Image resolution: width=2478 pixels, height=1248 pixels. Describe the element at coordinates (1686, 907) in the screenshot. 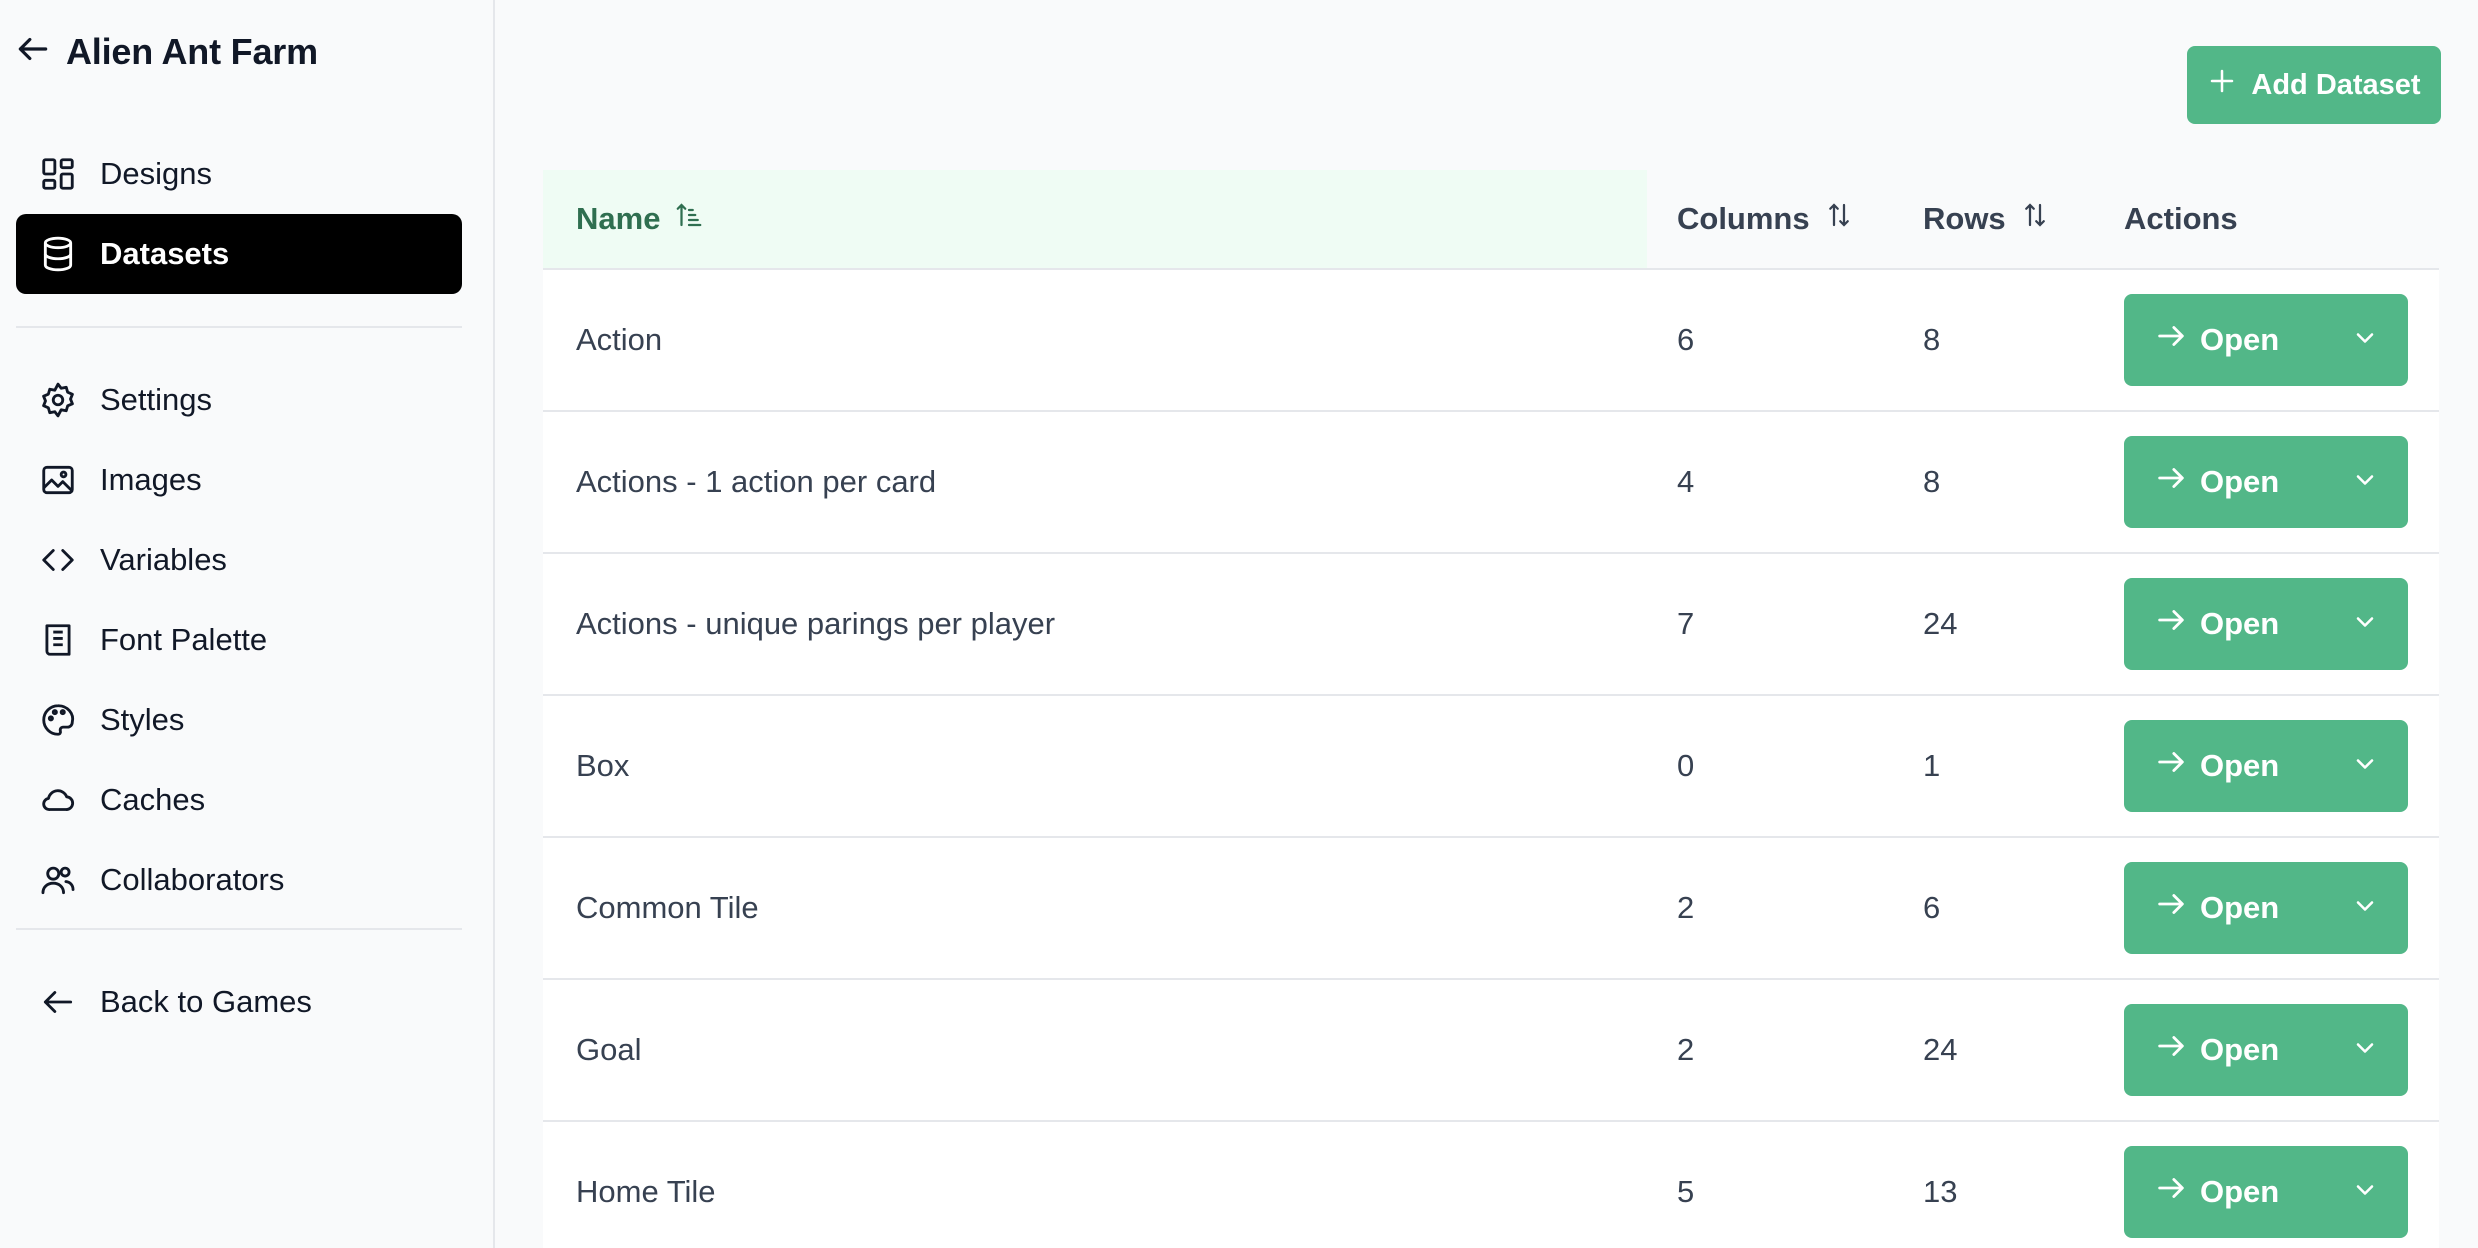

I see `dataset-columns-count: 2` at that location.